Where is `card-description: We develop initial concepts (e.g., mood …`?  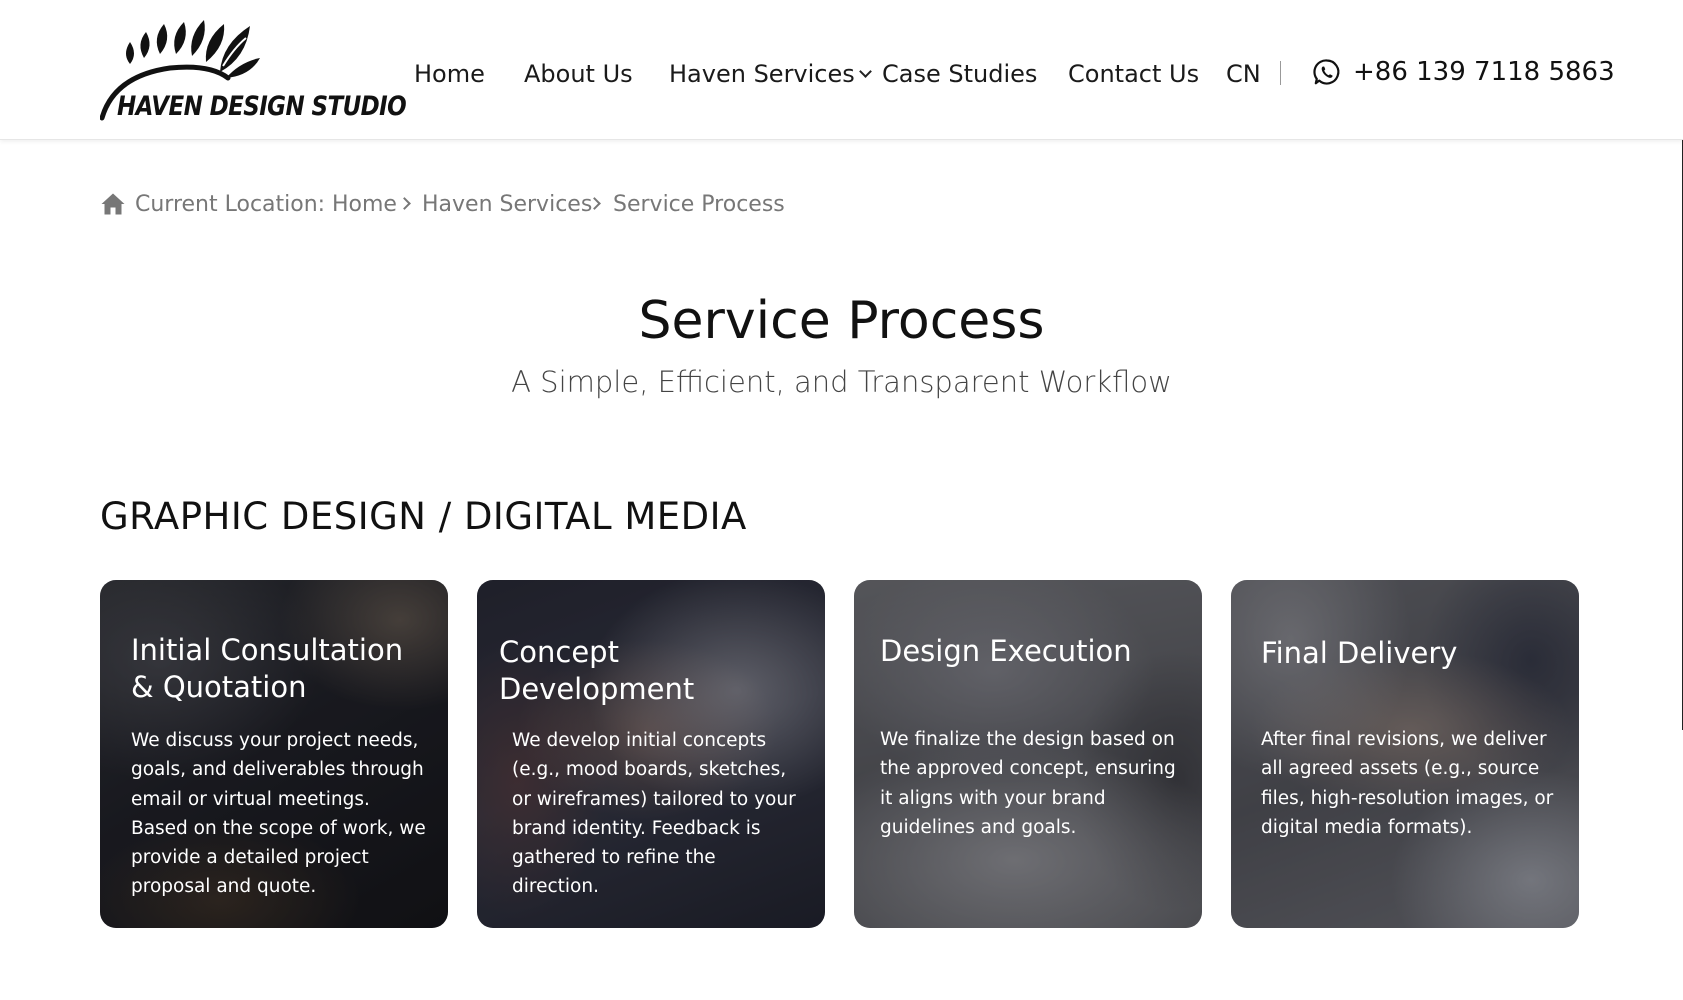
card-description: We develop initial concepts (e.g., mood … is located at coordinates (654, 814).